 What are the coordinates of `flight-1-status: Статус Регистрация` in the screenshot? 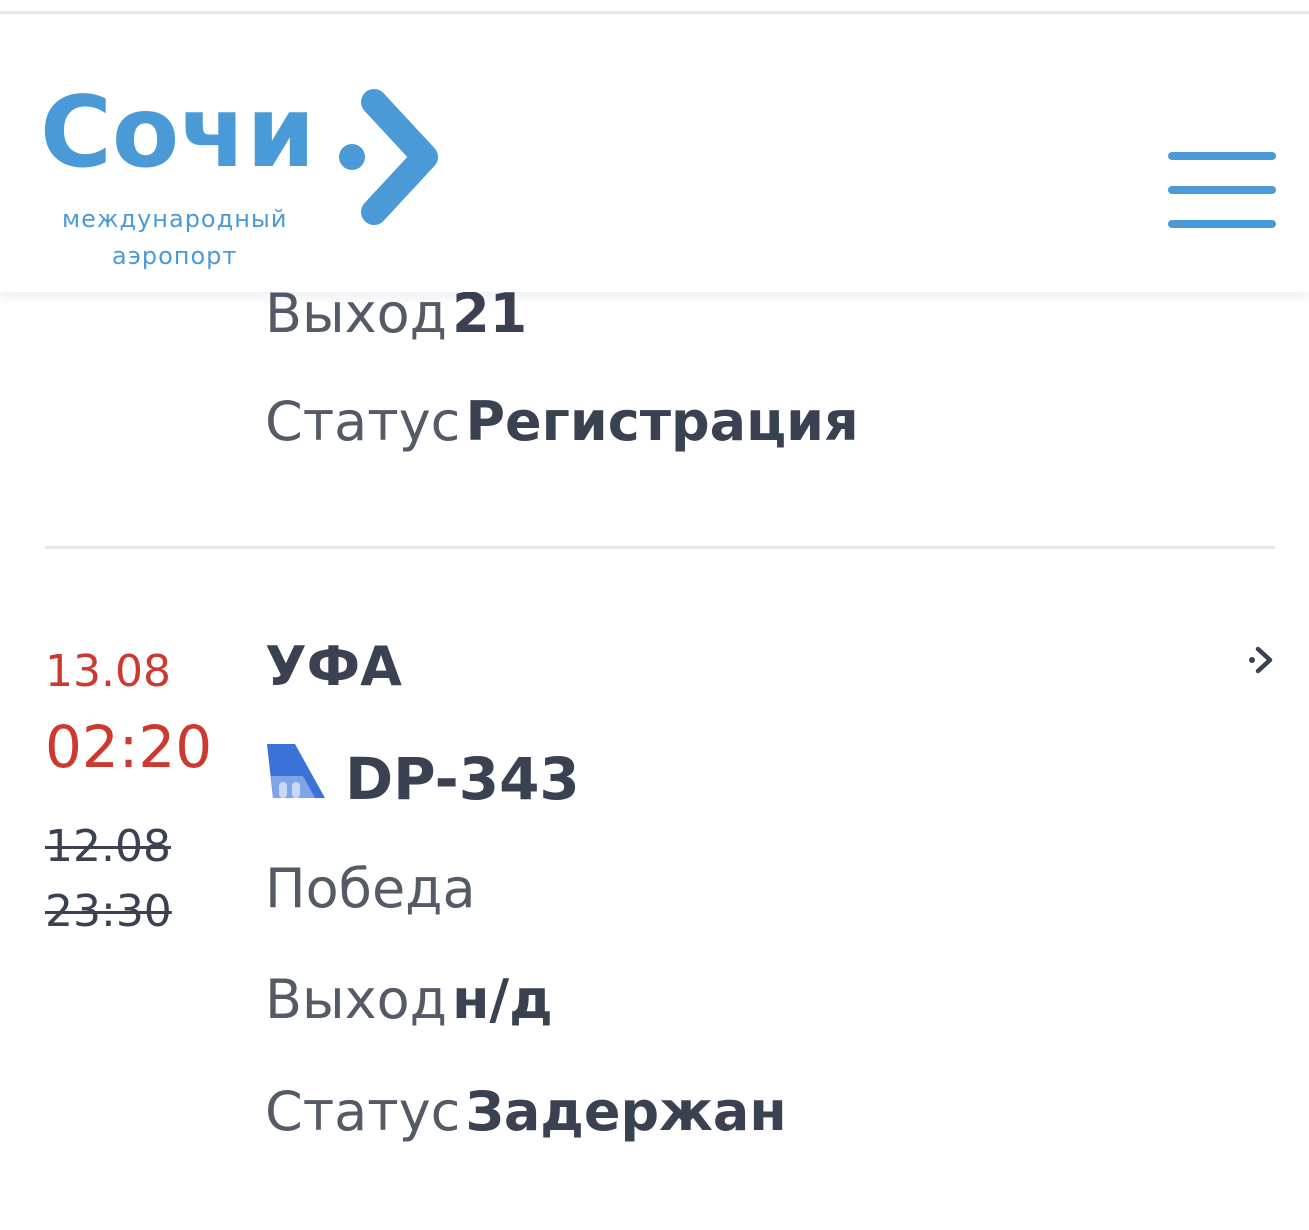 It's located at (562, 422).